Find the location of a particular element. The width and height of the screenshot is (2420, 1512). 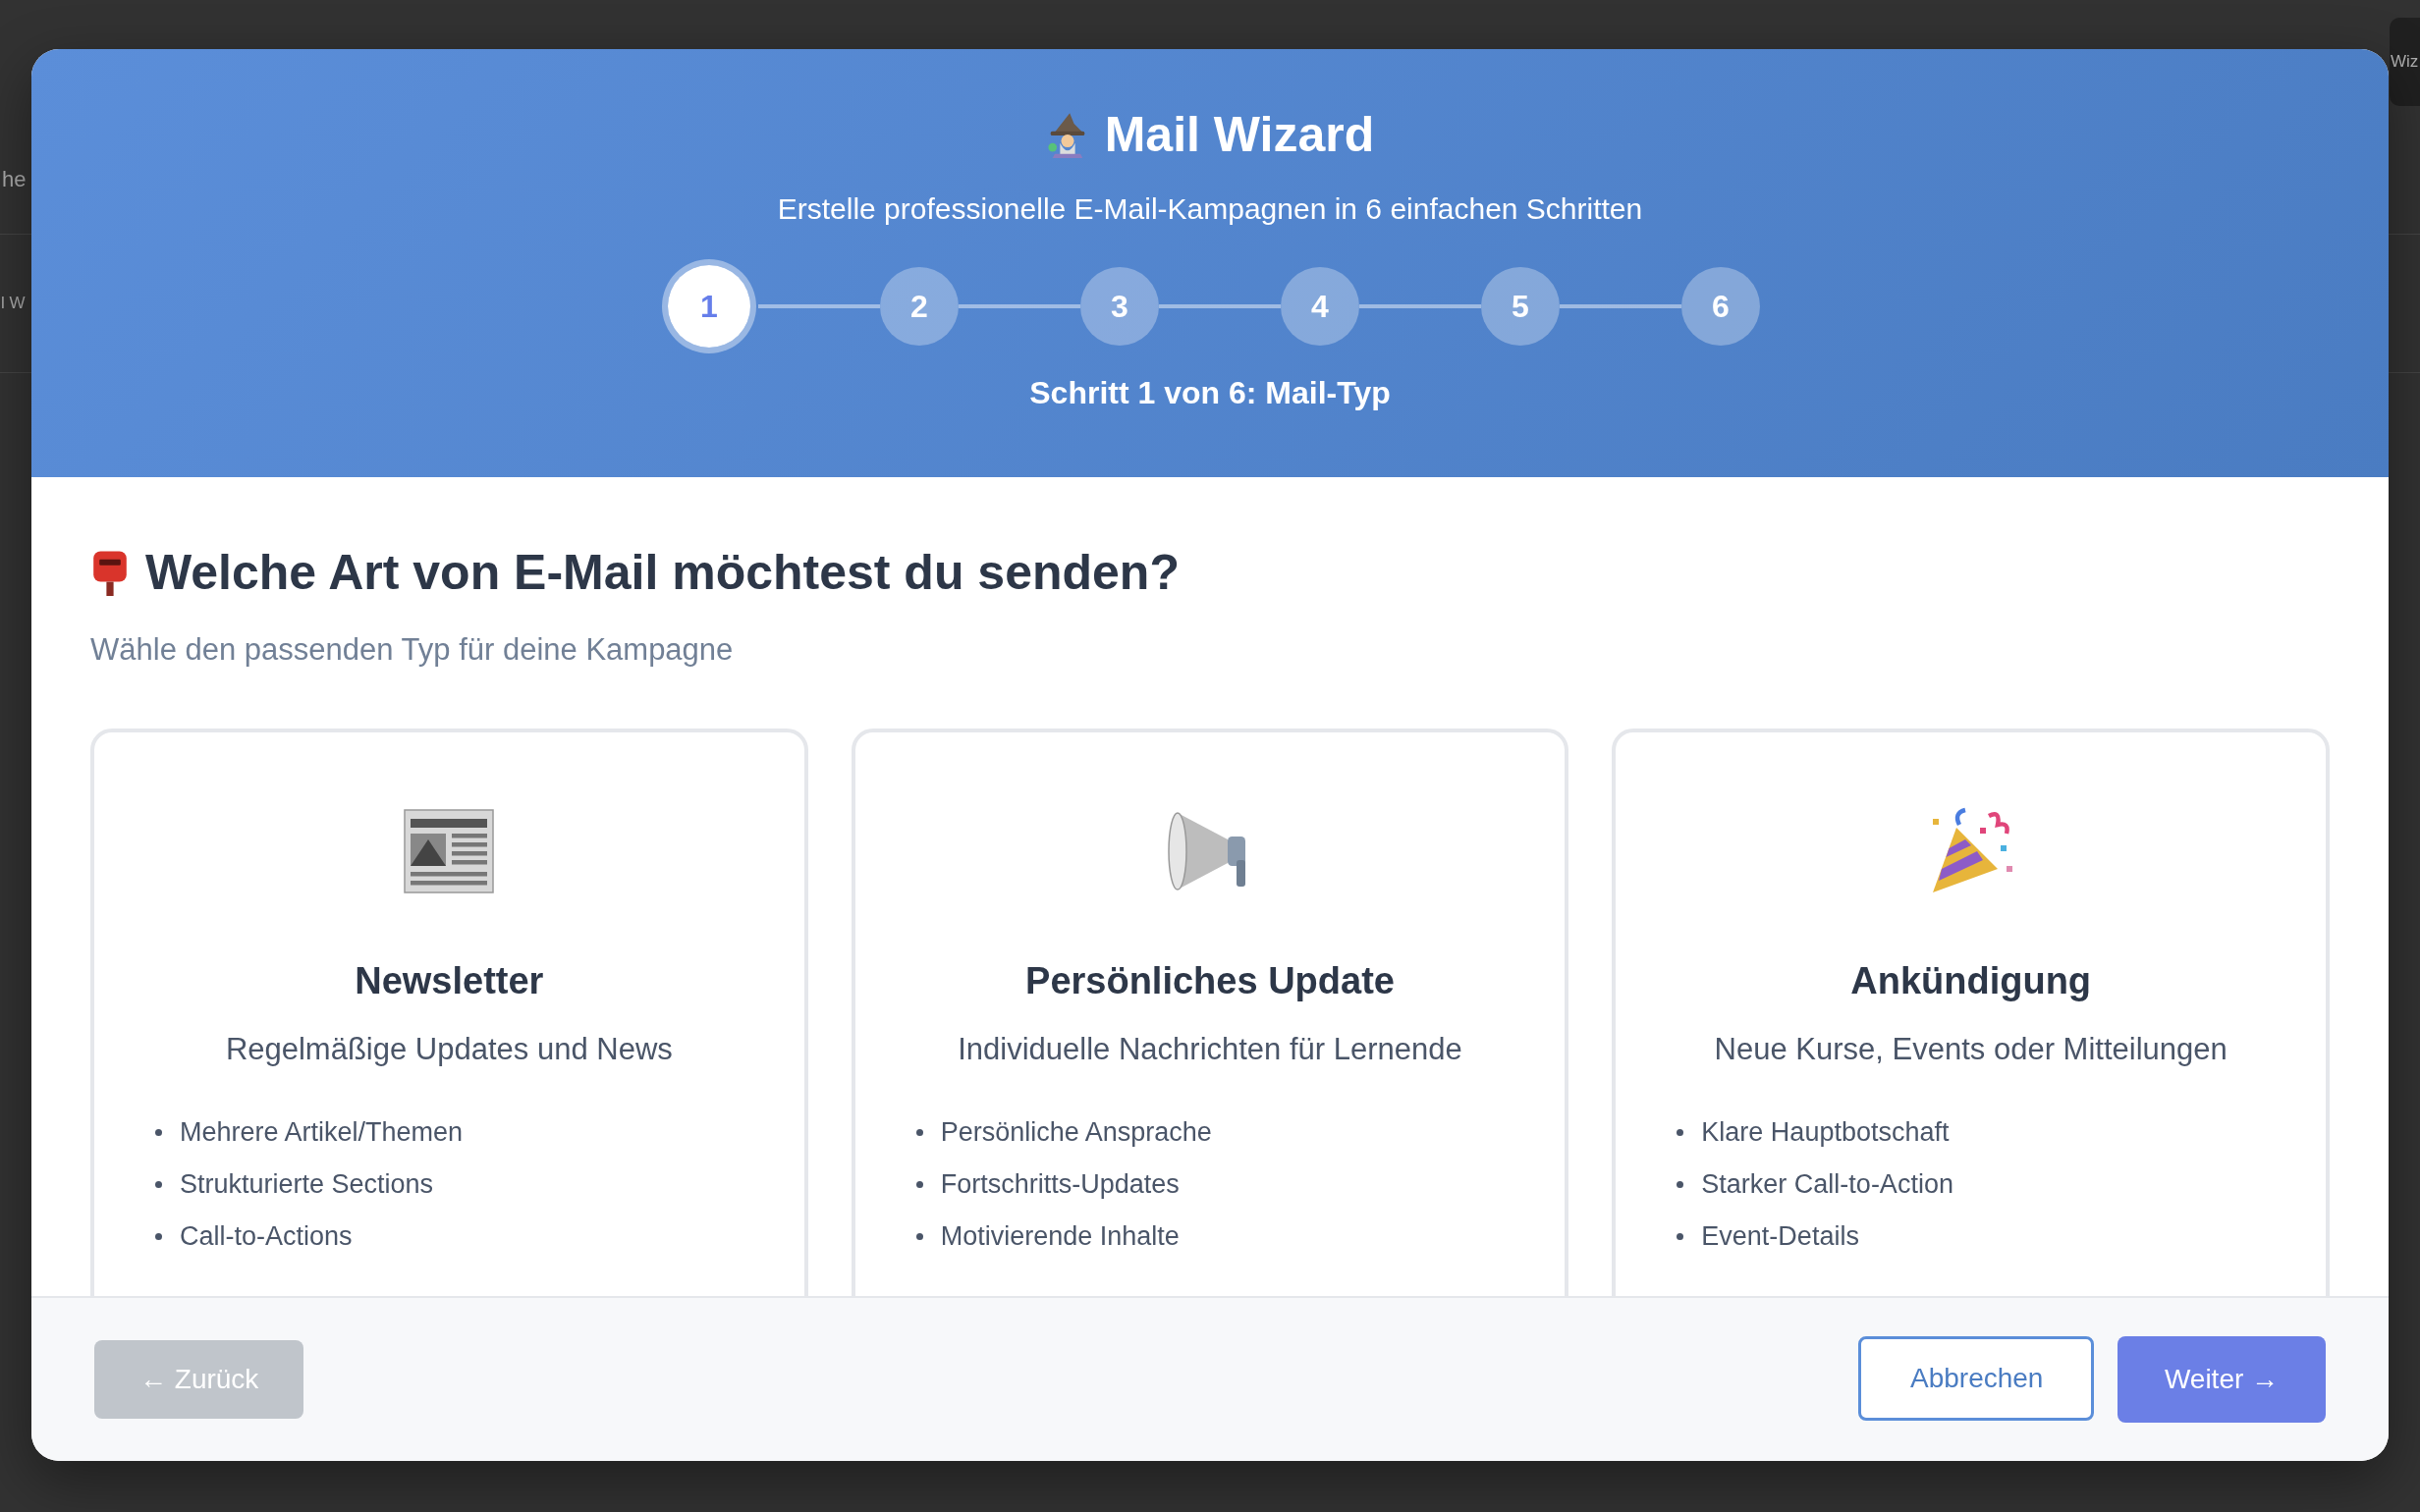

tab-label: l W is located at coordinates (13, 303).